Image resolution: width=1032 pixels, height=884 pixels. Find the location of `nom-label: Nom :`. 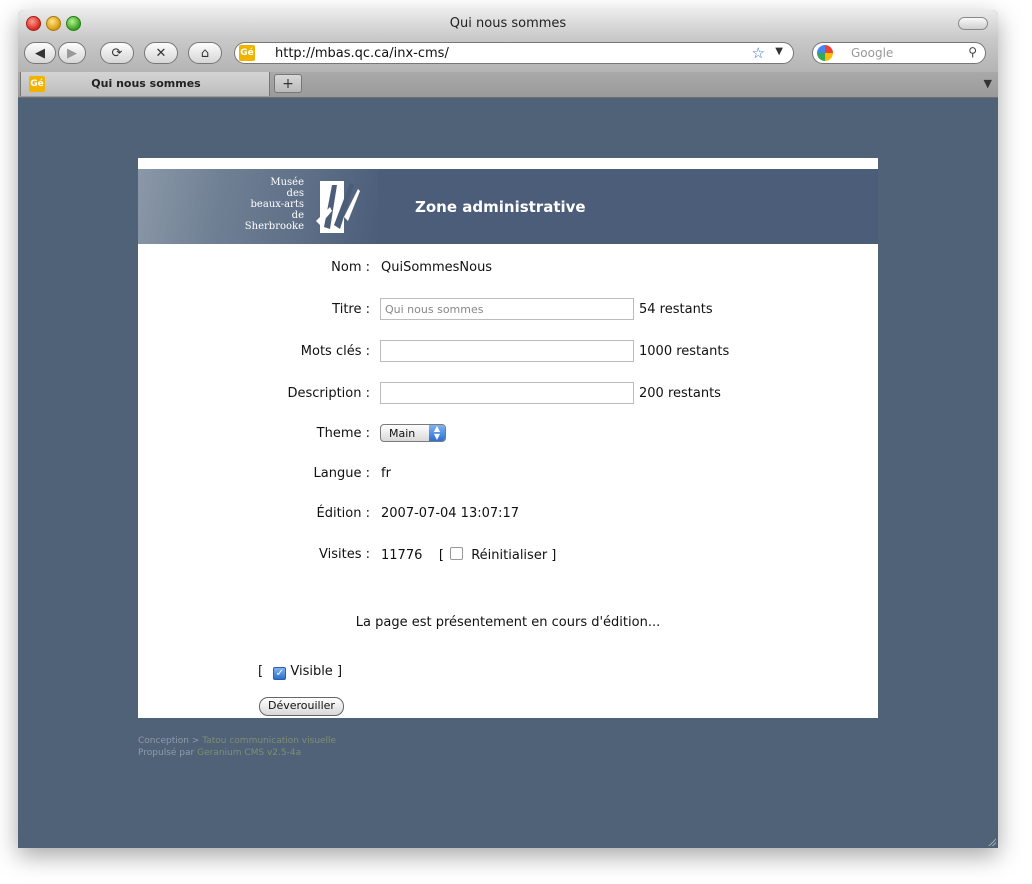

nom-label: Nom : is located at coordinates (350, 267).